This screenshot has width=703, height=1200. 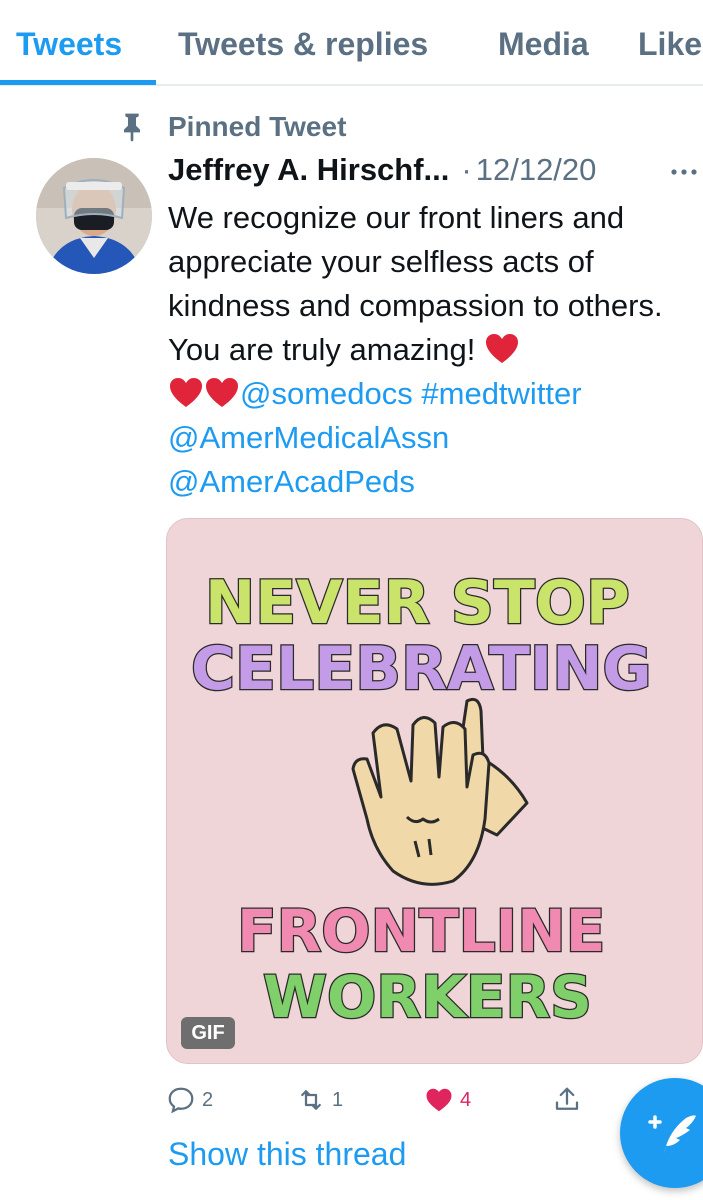 I want to click on share-button, so click(x=567, y=1100).